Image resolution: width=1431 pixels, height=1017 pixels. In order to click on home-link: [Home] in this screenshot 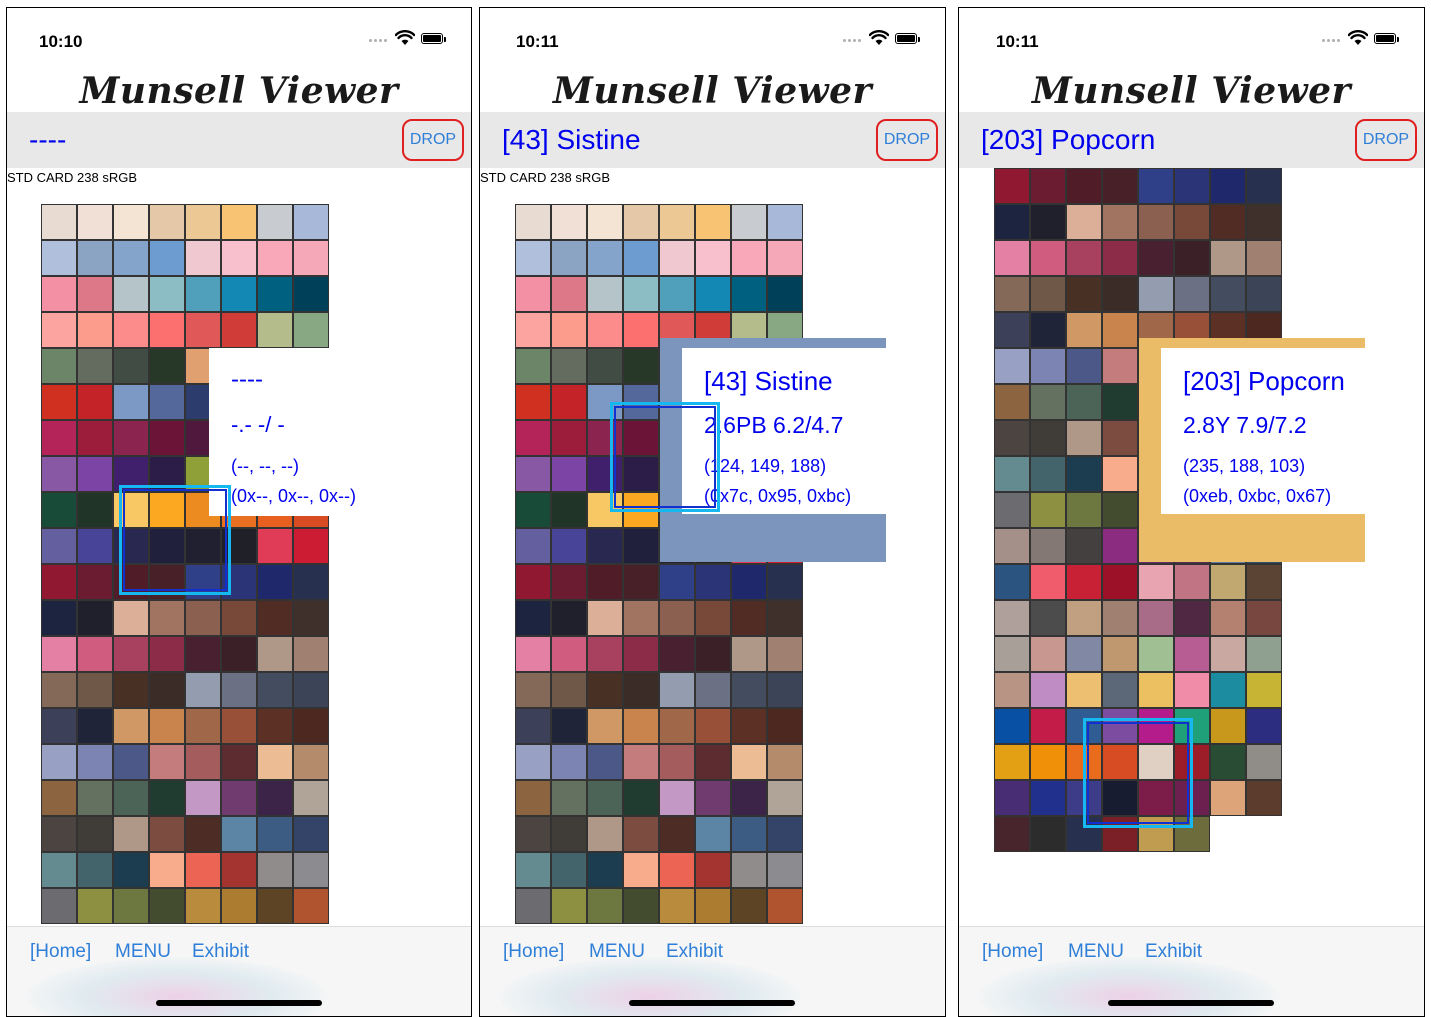, I will do `click(533, 952)`.